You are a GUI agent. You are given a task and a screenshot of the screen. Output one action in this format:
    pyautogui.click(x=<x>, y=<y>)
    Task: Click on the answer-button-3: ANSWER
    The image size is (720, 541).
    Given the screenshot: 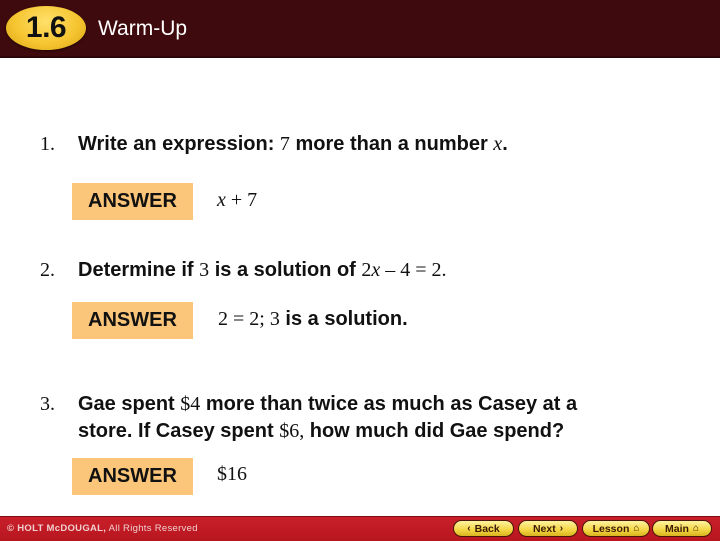 What is the action you would take?
    pyautogui.click(x=132, y=476)
    